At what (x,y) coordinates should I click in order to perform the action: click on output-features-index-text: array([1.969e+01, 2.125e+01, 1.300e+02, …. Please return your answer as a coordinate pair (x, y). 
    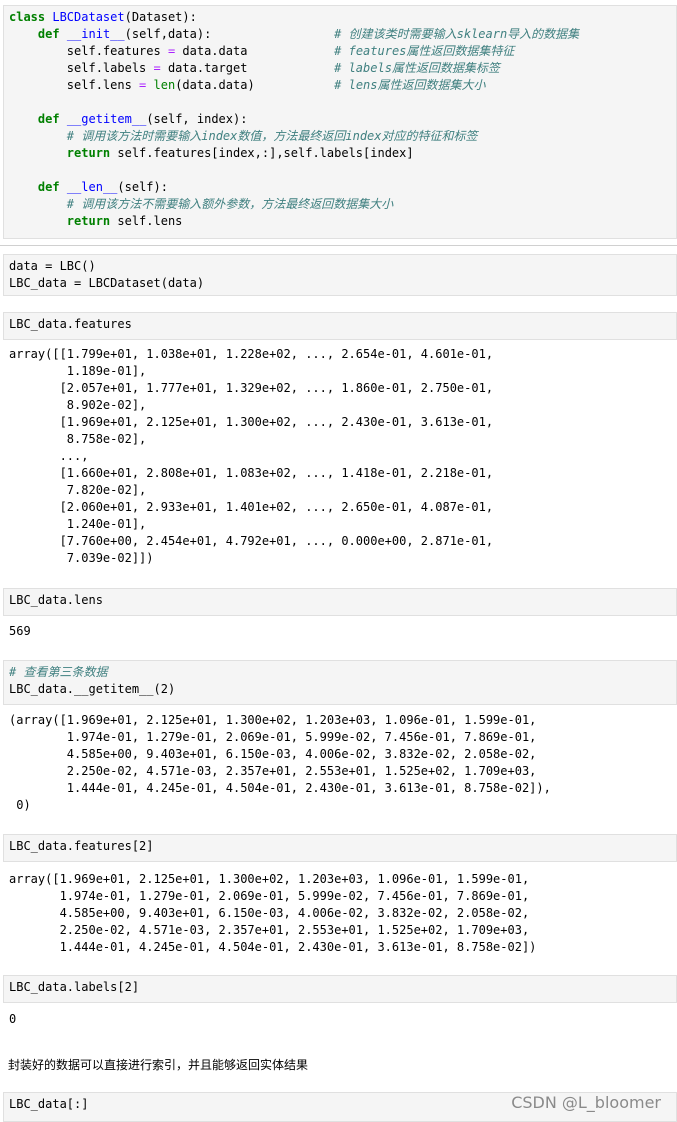
    Looking at the image, I should click on (273, 913).